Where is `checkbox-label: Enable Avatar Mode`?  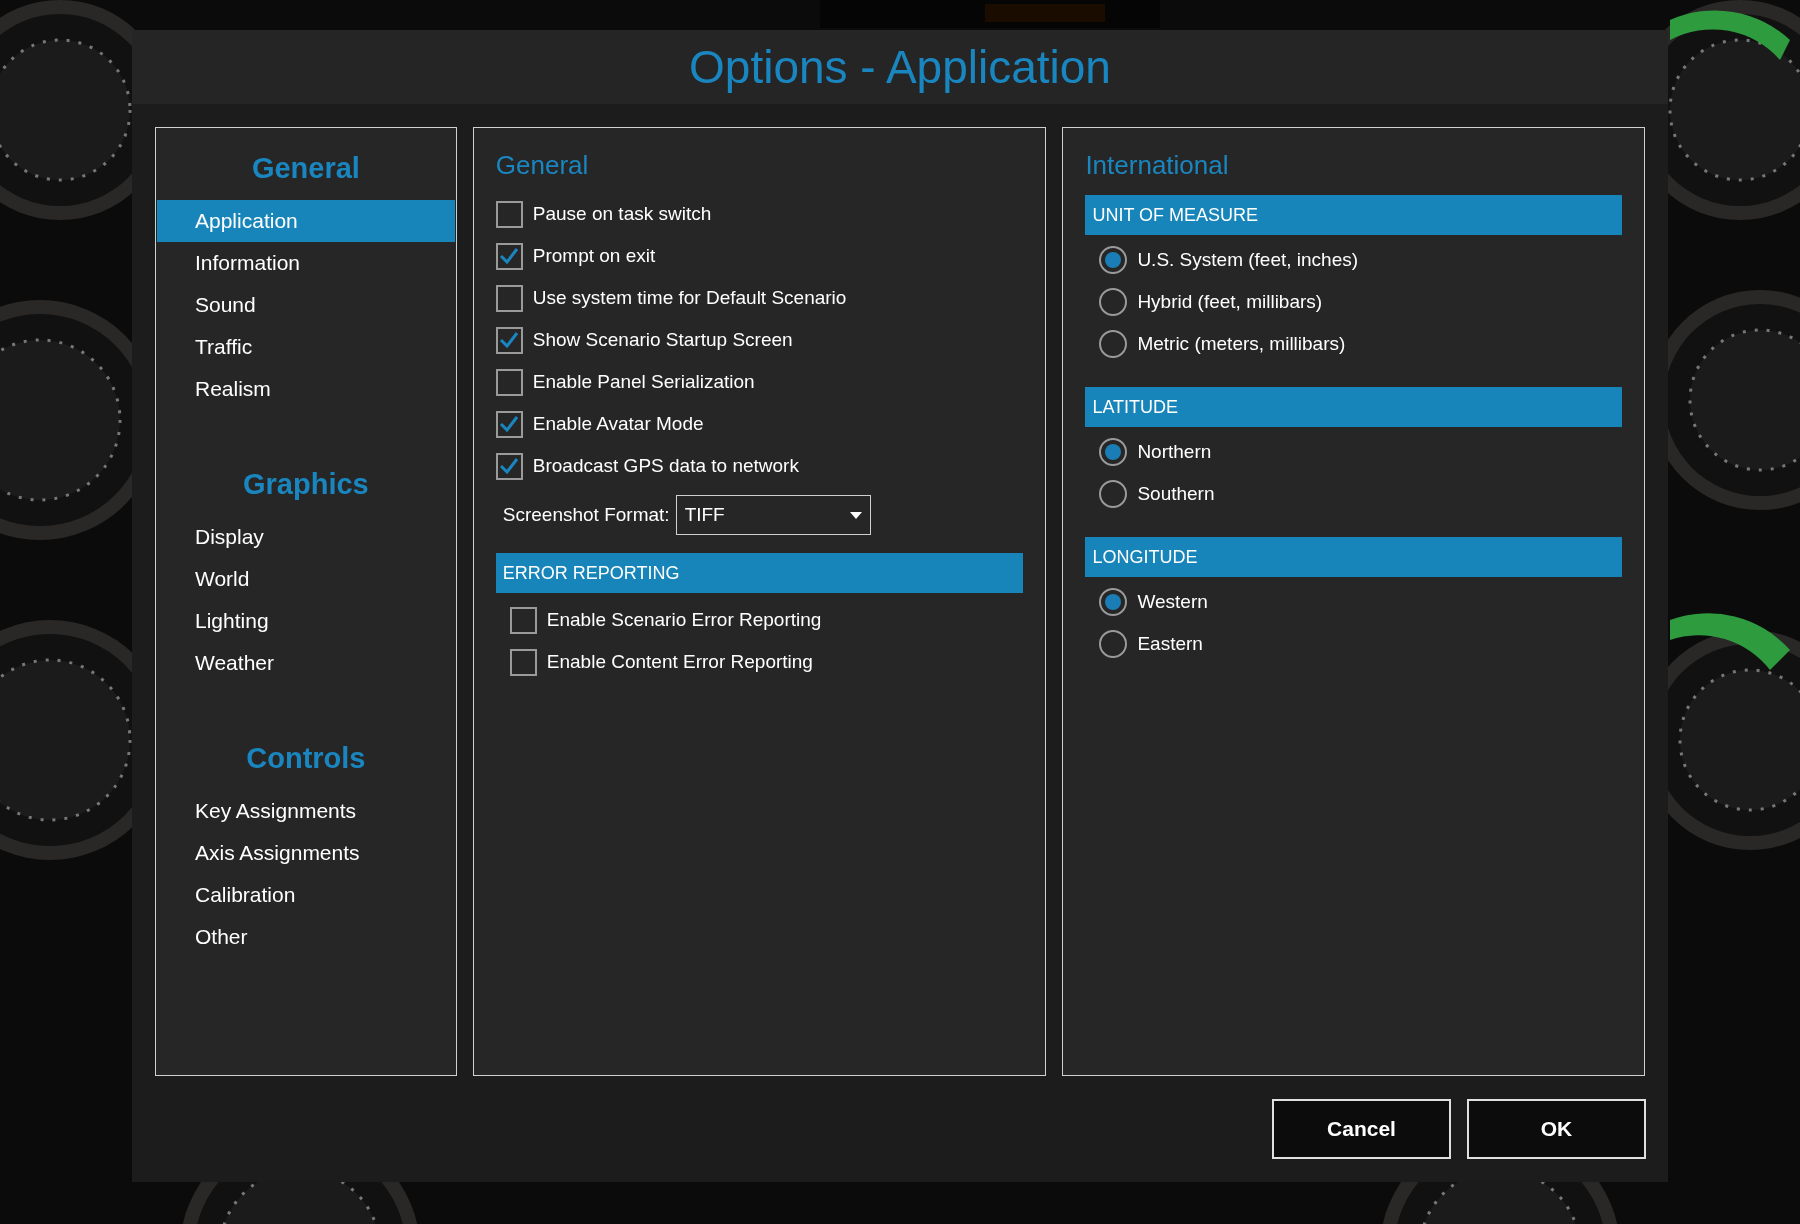
checkbox-label: Enable Avatar Mode is located at coordinates (618, 423).